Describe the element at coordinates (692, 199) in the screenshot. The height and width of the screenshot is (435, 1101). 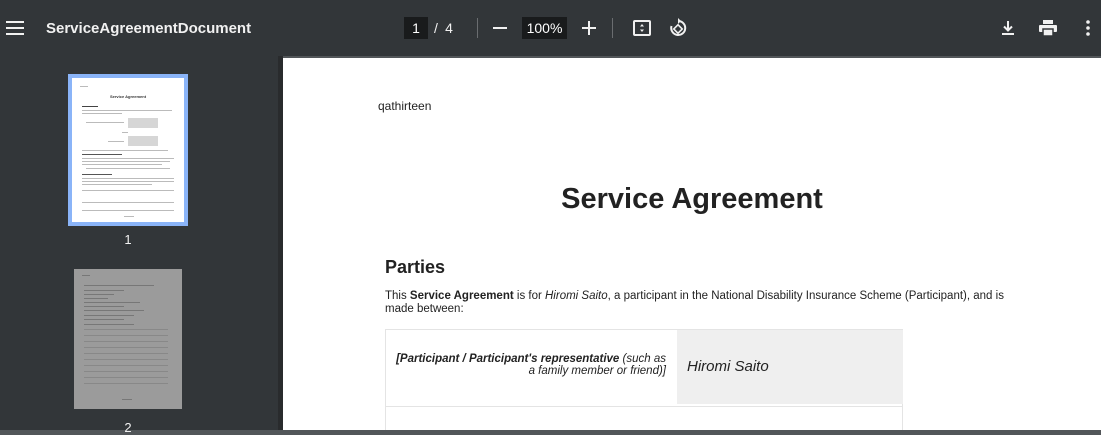
I see `document-title-heading: Service Agreement` at that location.